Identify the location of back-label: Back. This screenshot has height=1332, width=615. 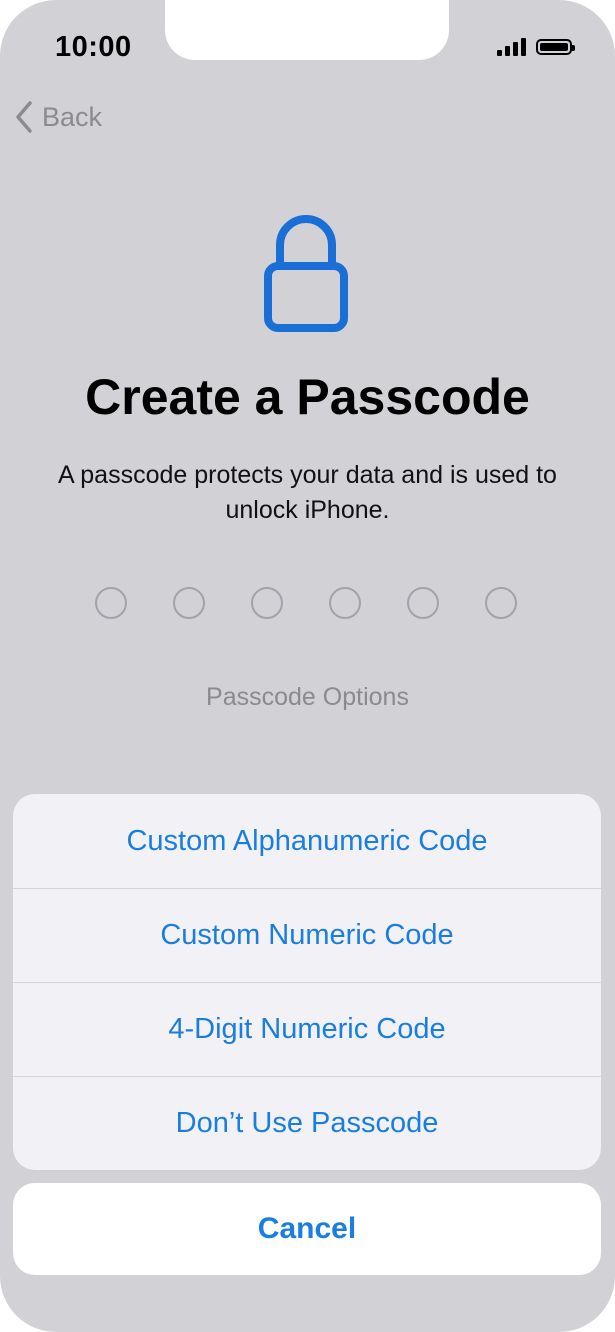
(72, 116).